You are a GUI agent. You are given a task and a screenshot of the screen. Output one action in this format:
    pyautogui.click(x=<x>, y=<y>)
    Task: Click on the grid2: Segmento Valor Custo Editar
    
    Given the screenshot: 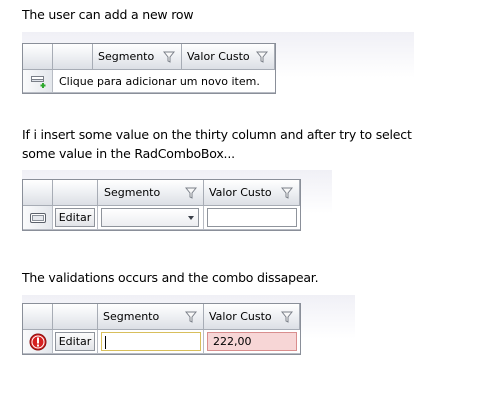 What is the action you would take?
    pyautogui.click(x=161, y=205)
    